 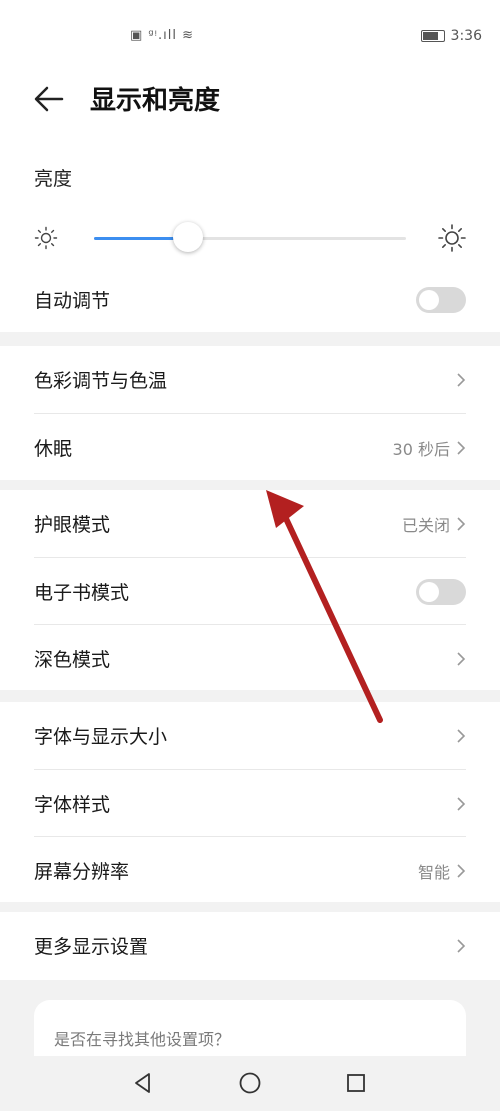 What do you see at coordinates (91, 947) in the screenshot?
I see `row-label: 更多显示设置` at bounding box center [91, 947].